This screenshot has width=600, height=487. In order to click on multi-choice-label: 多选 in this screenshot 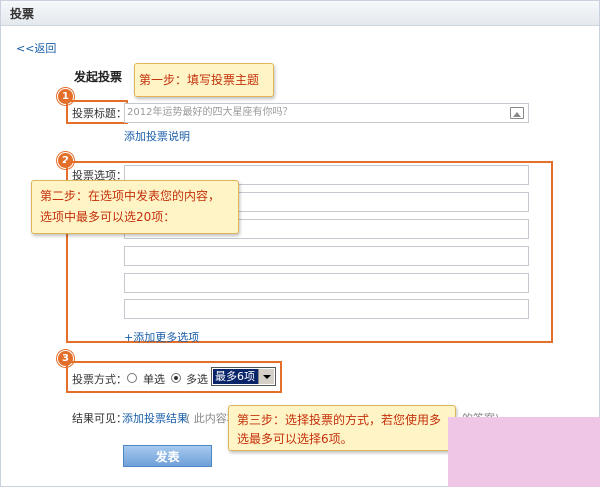, I will do `click(197, 379)`.